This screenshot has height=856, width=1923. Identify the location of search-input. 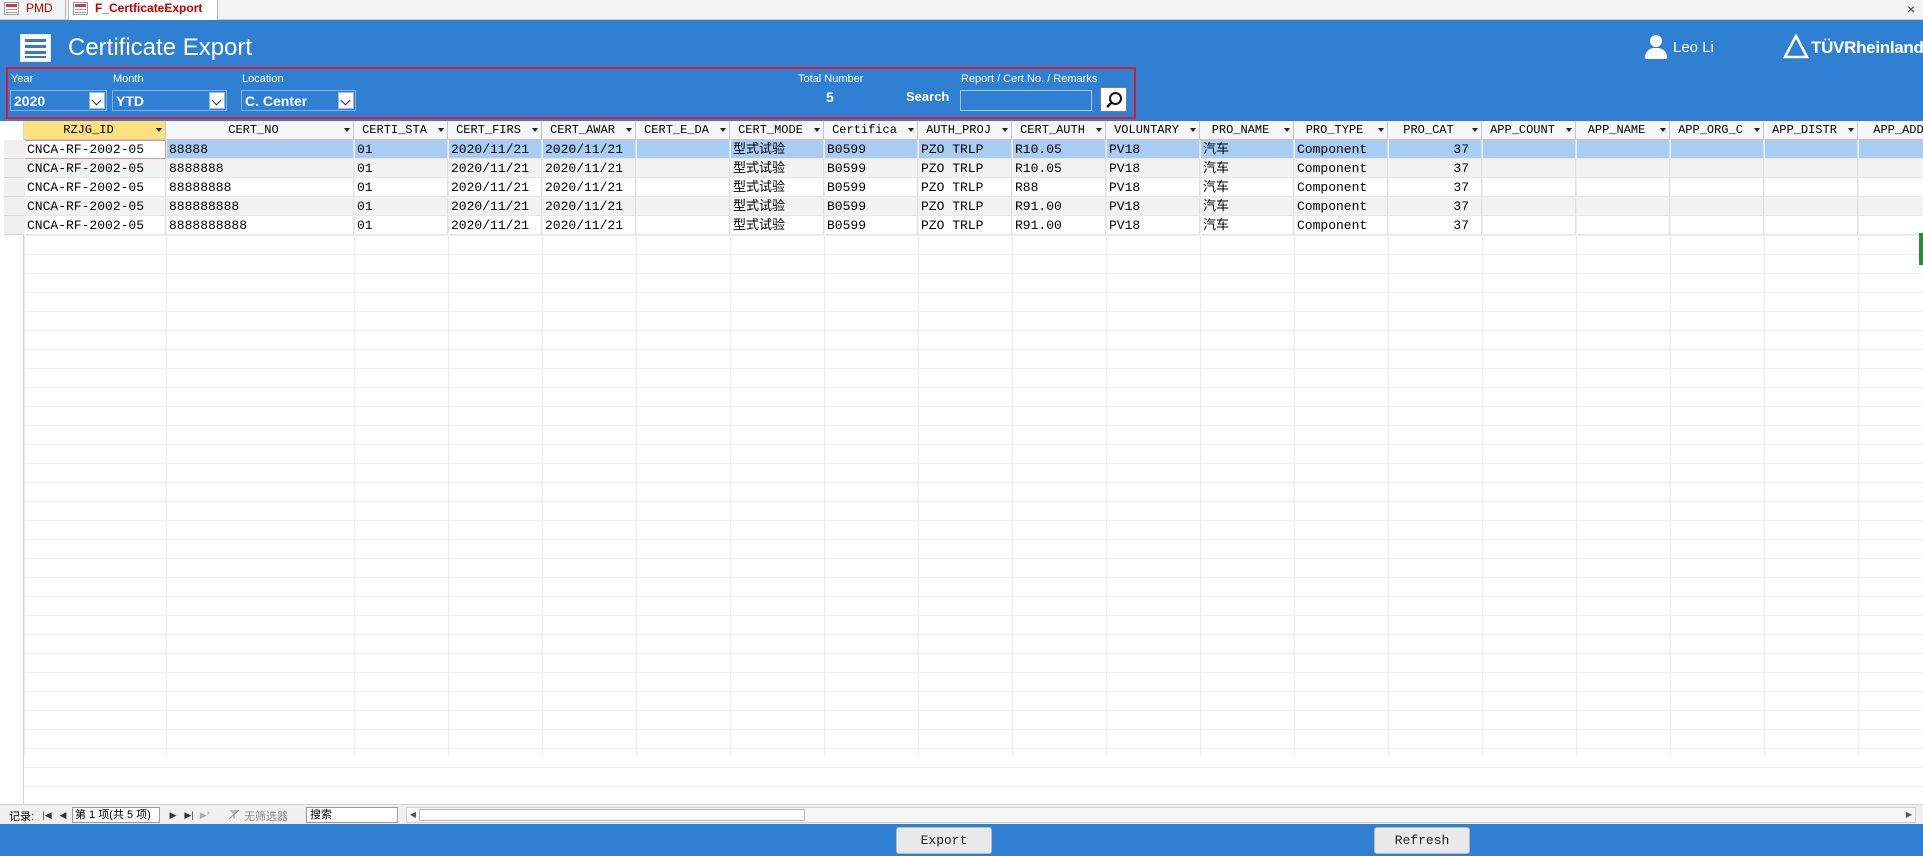
(1026, 100).